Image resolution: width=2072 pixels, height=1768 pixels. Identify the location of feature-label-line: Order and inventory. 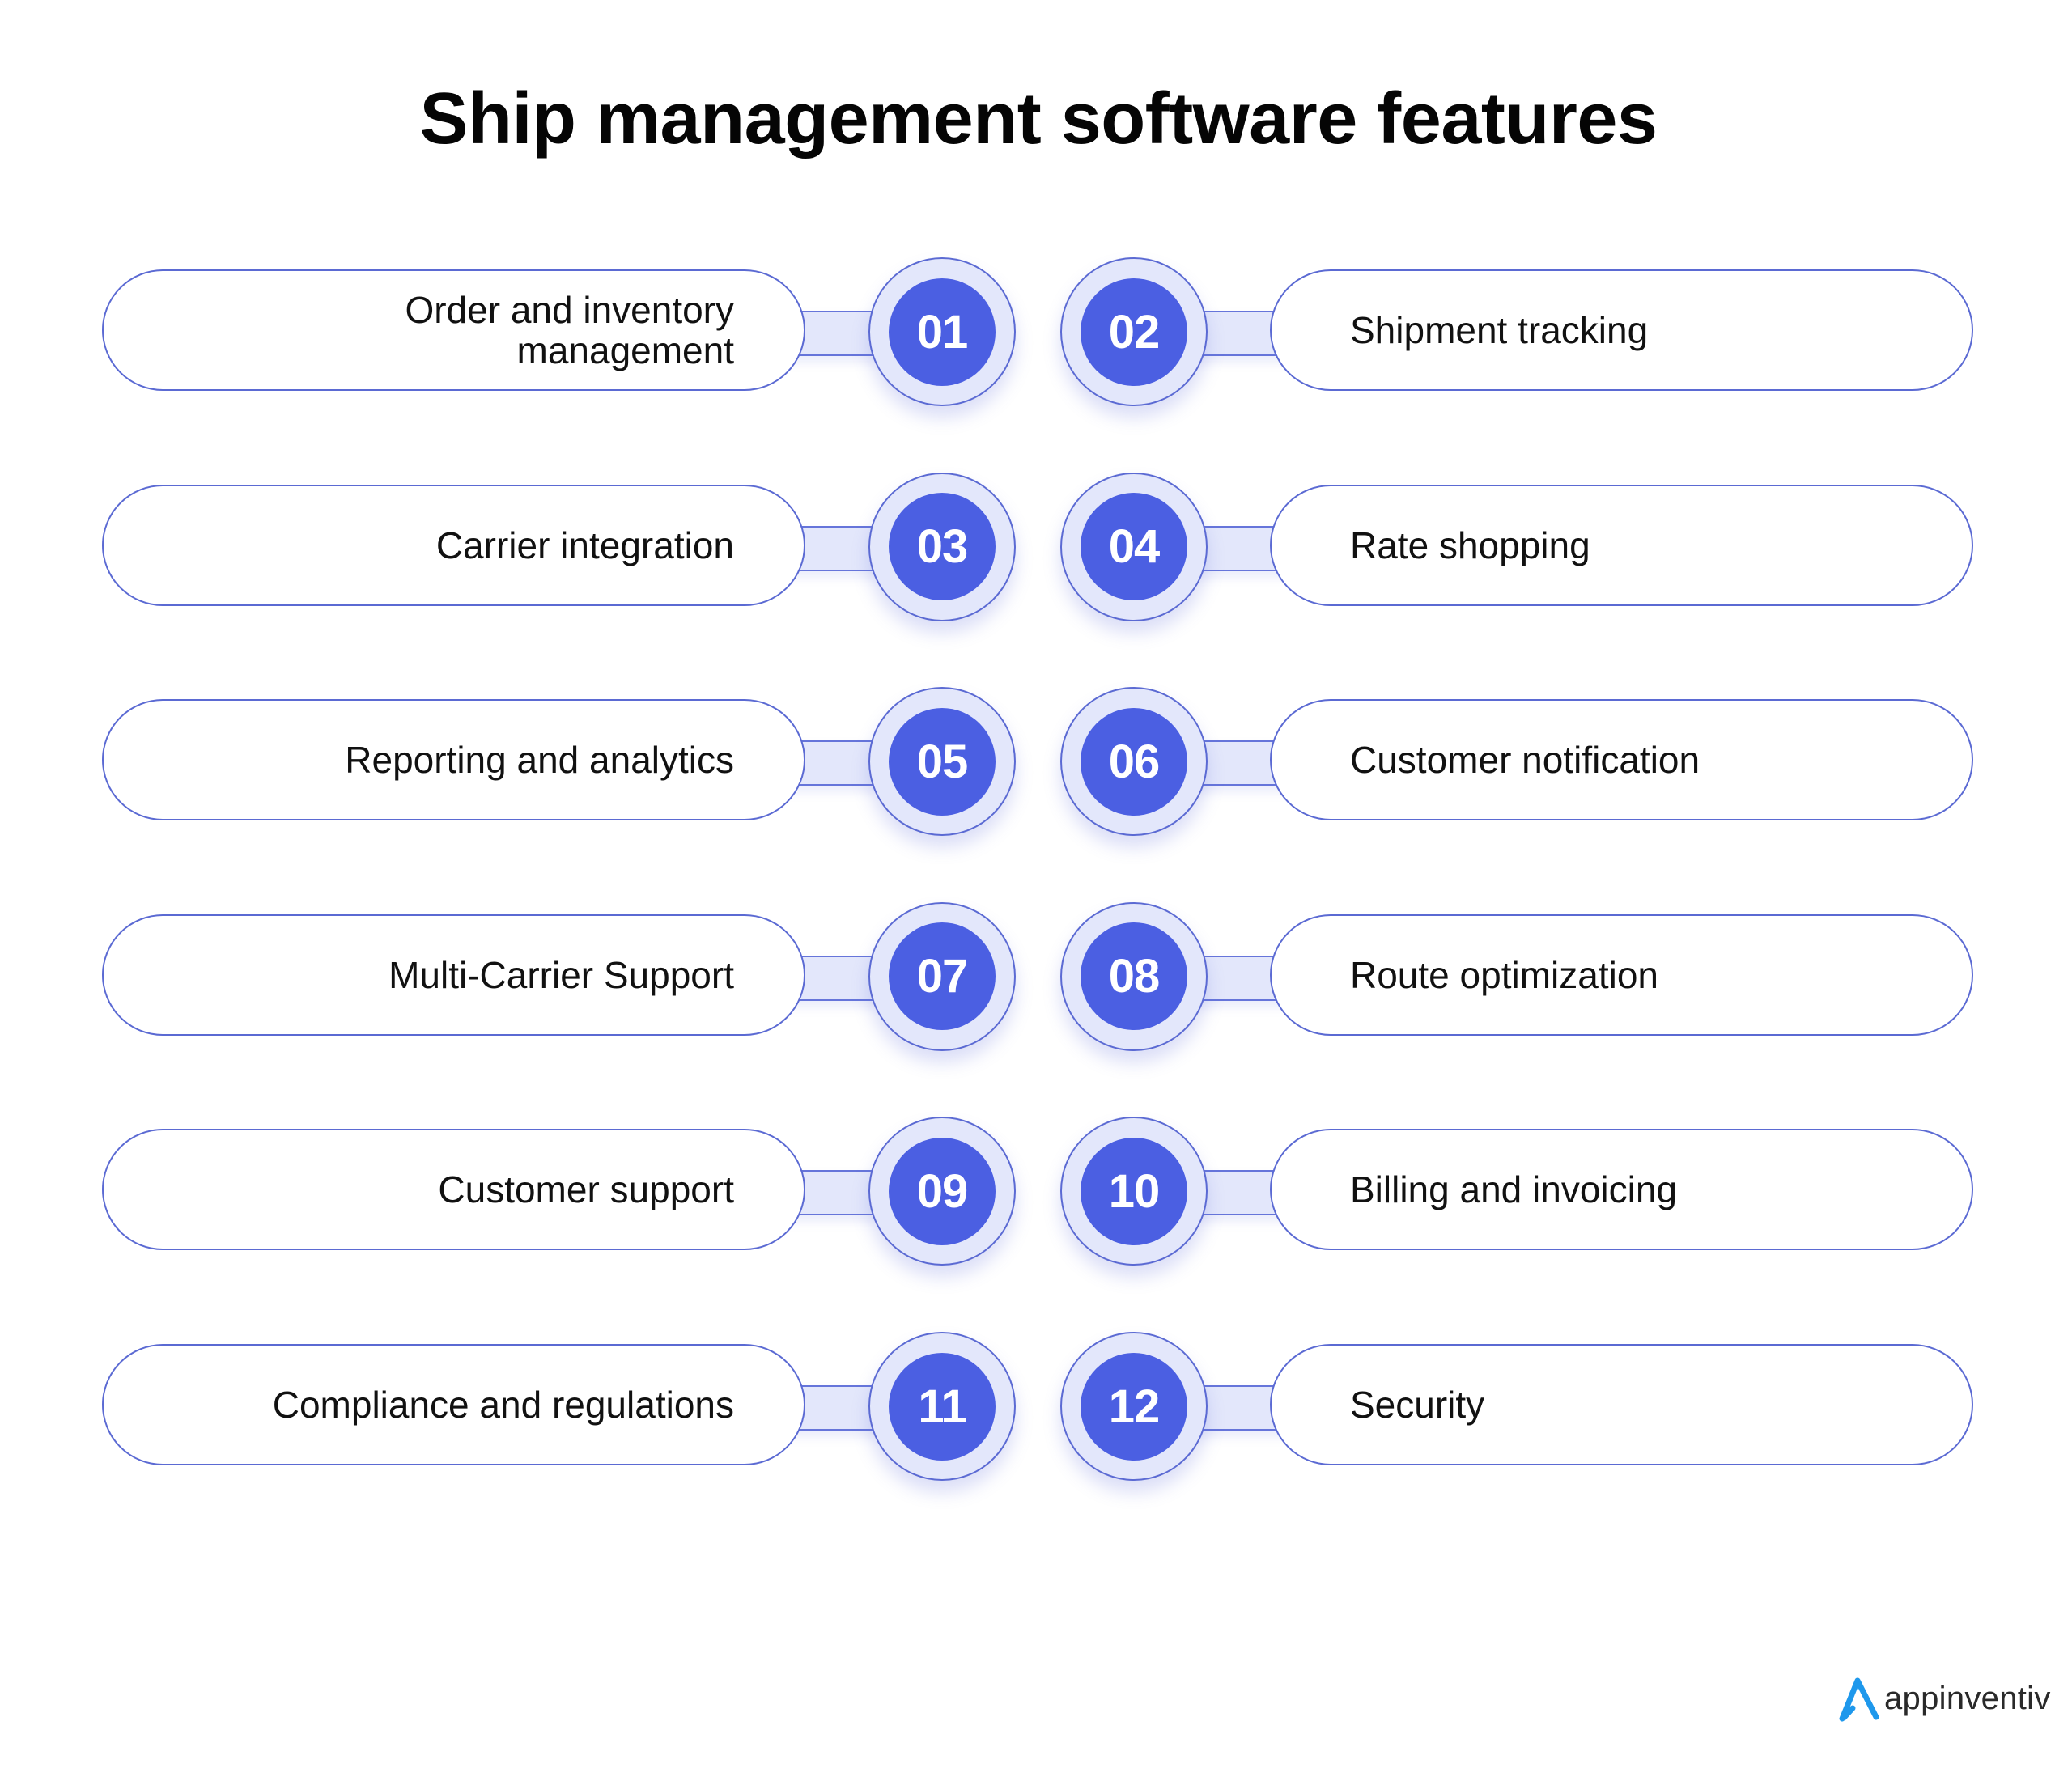
(569, 310).